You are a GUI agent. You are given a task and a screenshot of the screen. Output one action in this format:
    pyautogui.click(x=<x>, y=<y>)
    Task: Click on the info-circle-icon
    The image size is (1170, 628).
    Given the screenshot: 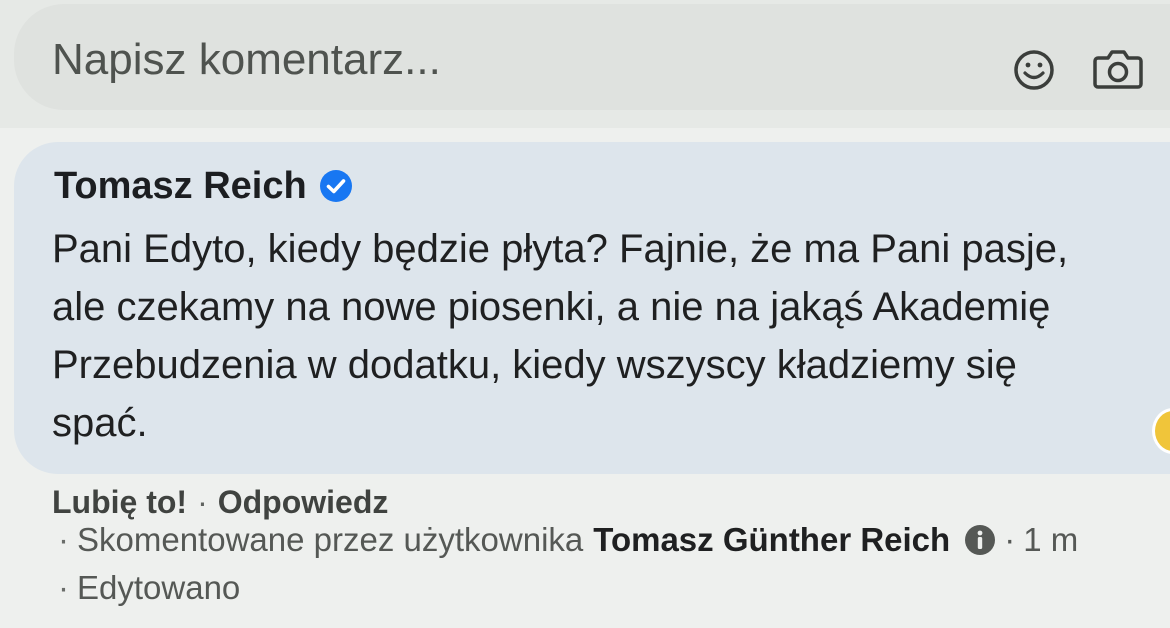 What is the action you would take?
    pyautogui.click(x=980, y=540)
    